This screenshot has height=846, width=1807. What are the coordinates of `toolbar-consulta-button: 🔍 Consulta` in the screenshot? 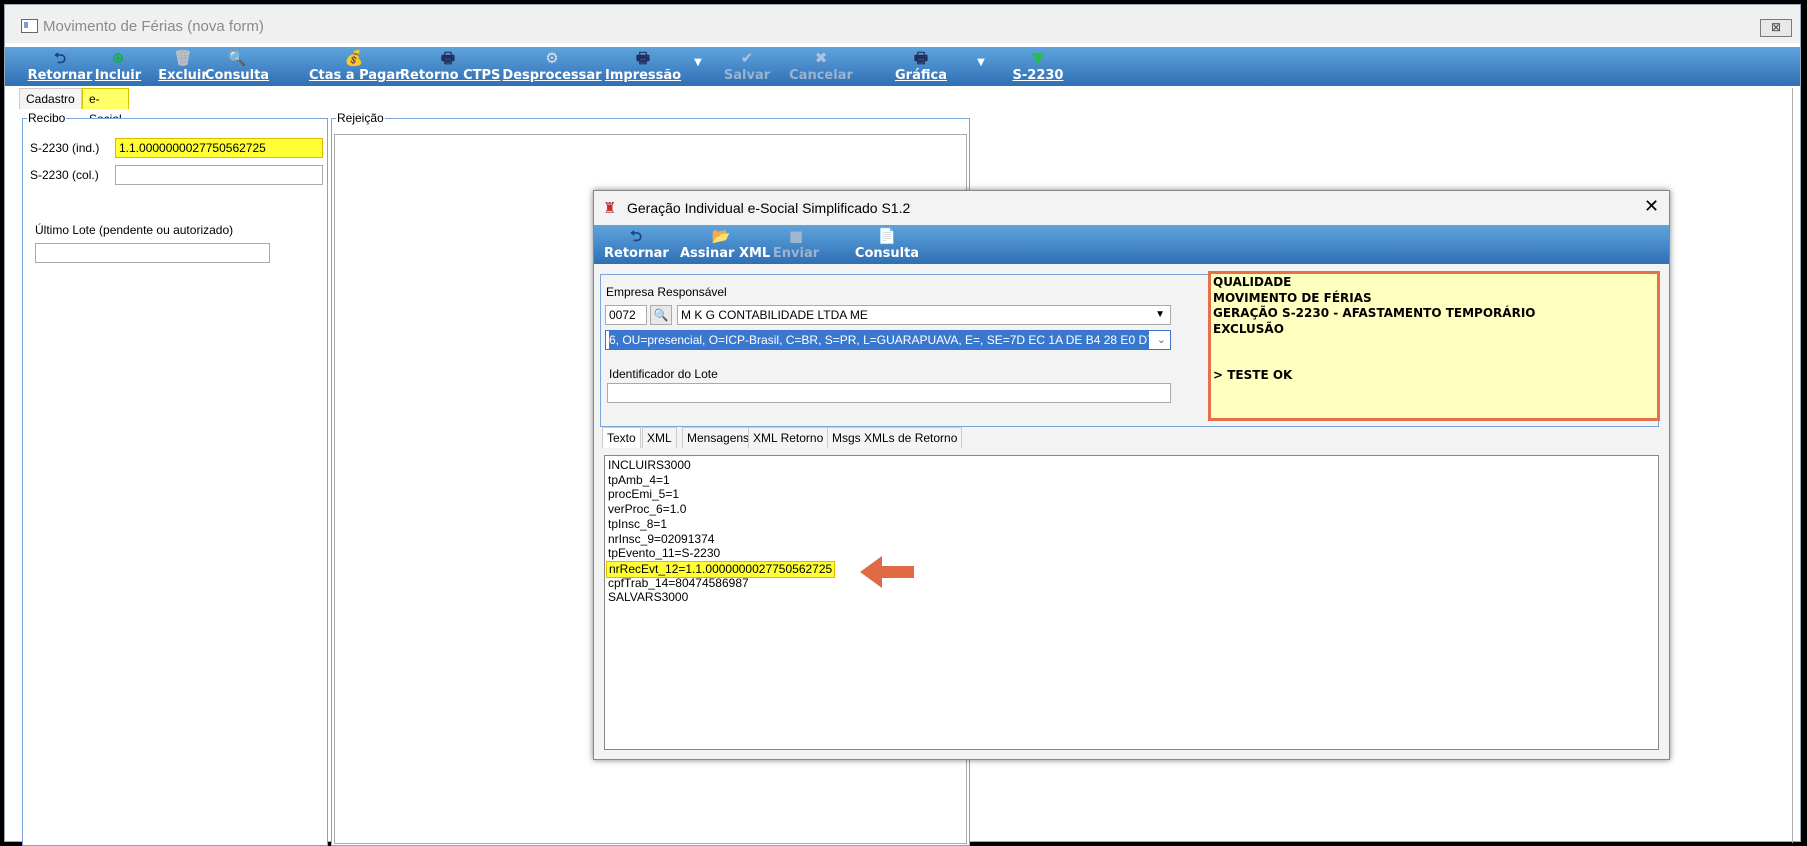 It's located at (237, 67).